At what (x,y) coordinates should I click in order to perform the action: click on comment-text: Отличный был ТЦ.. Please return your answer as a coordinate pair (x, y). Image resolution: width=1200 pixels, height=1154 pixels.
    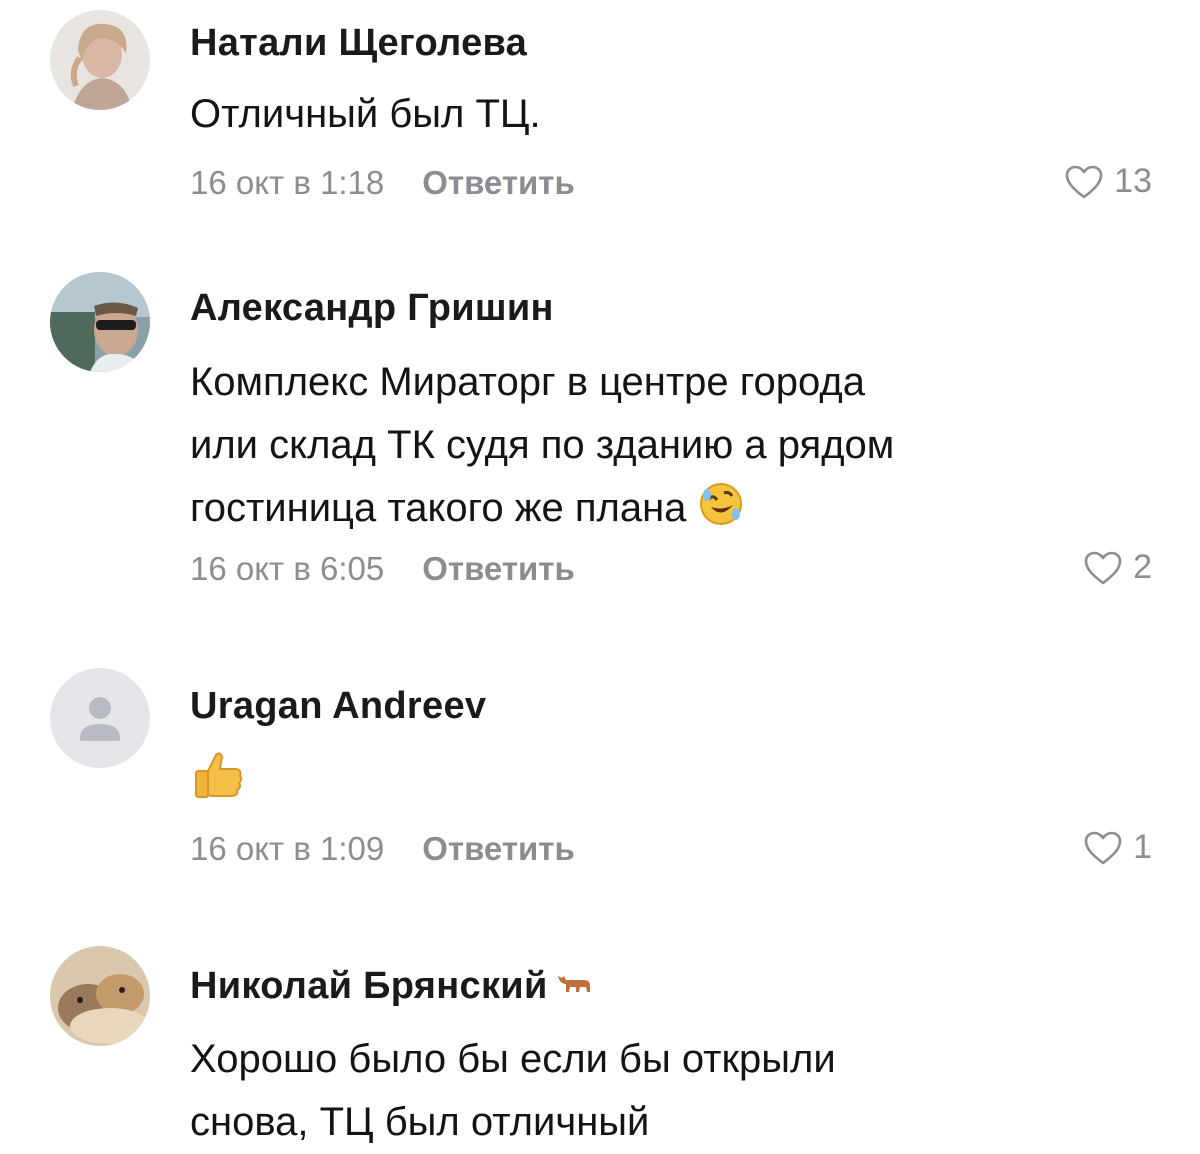
    Looking at the image, I should click on (665, 114).